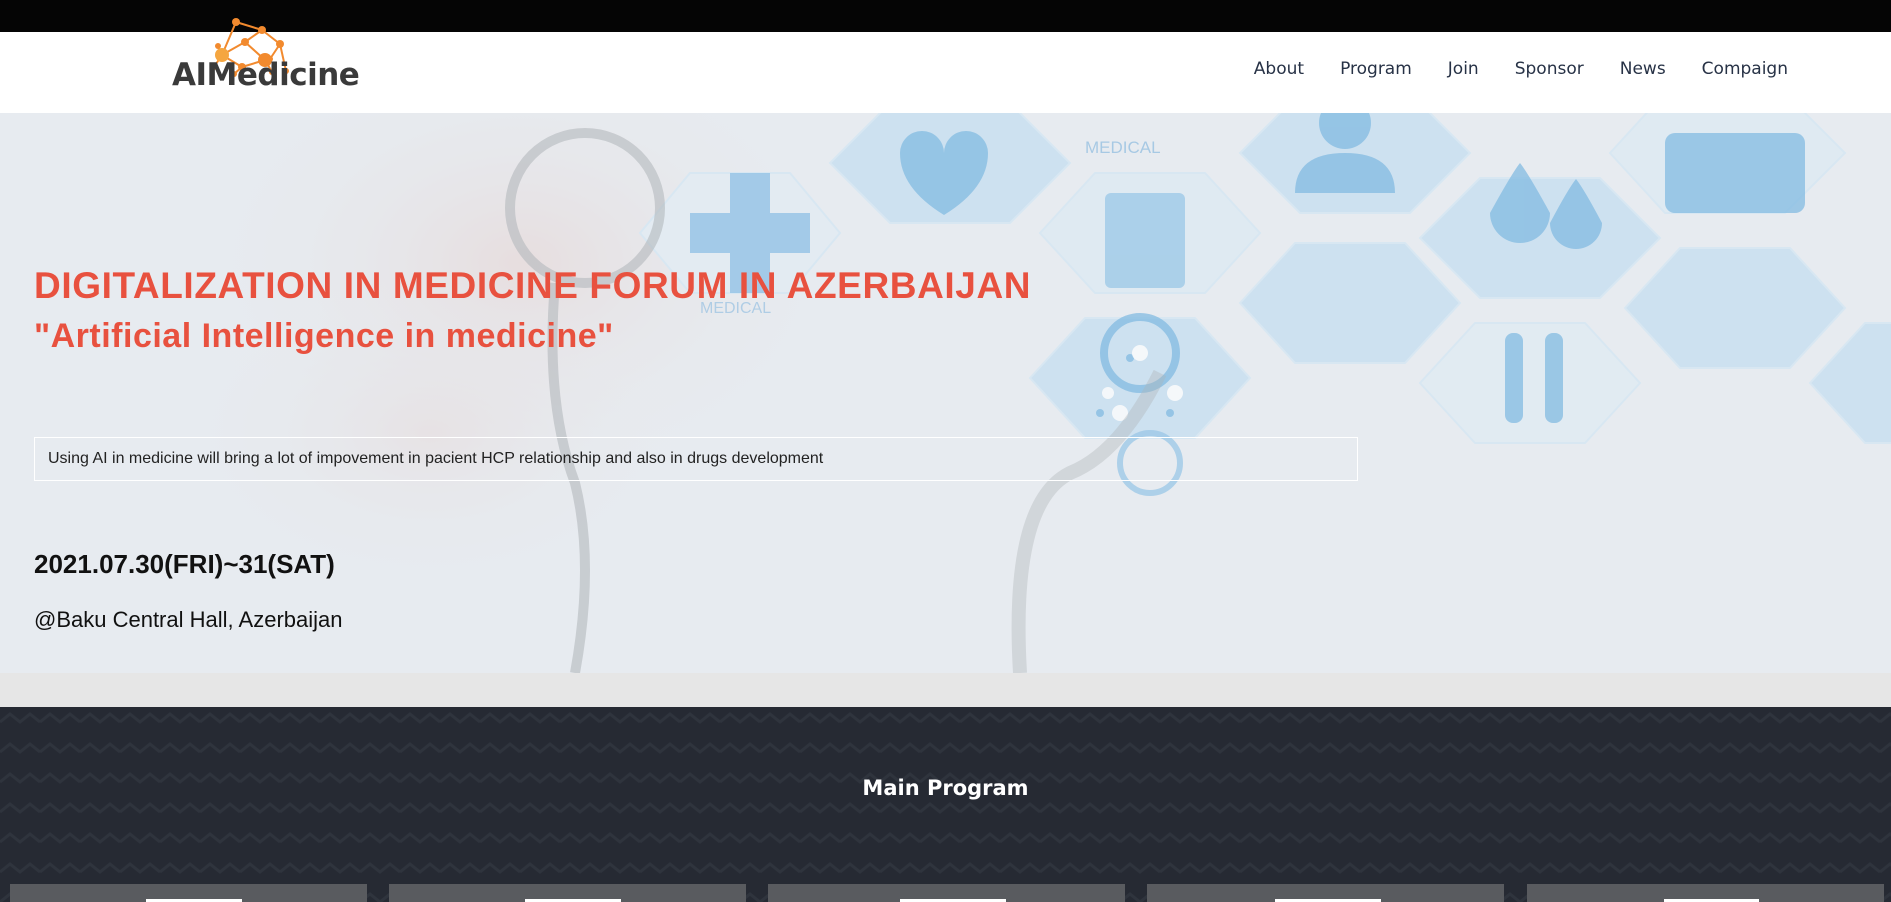  What do you see at coordinates (324, 336) in the screenshot?
I see `hero-subtitle: "Artificial Intelligence in medicine"` at bounding box center [324, 336].